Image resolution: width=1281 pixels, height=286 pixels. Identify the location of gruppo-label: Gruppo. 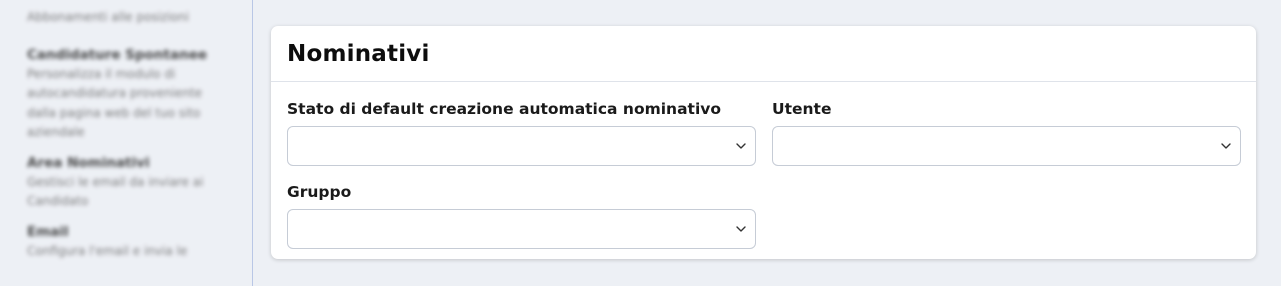
(319, 192).